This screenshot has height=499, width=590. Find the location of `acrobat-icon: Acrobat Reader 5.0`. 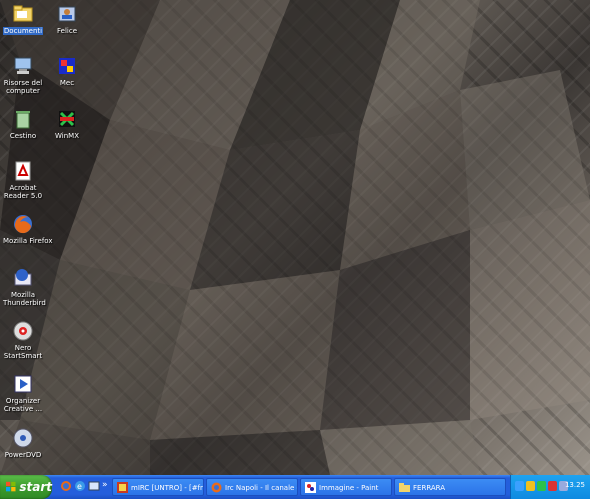

acrobat-icon: Acrobat Reader 5.0 is located at coordinates (23, 180).